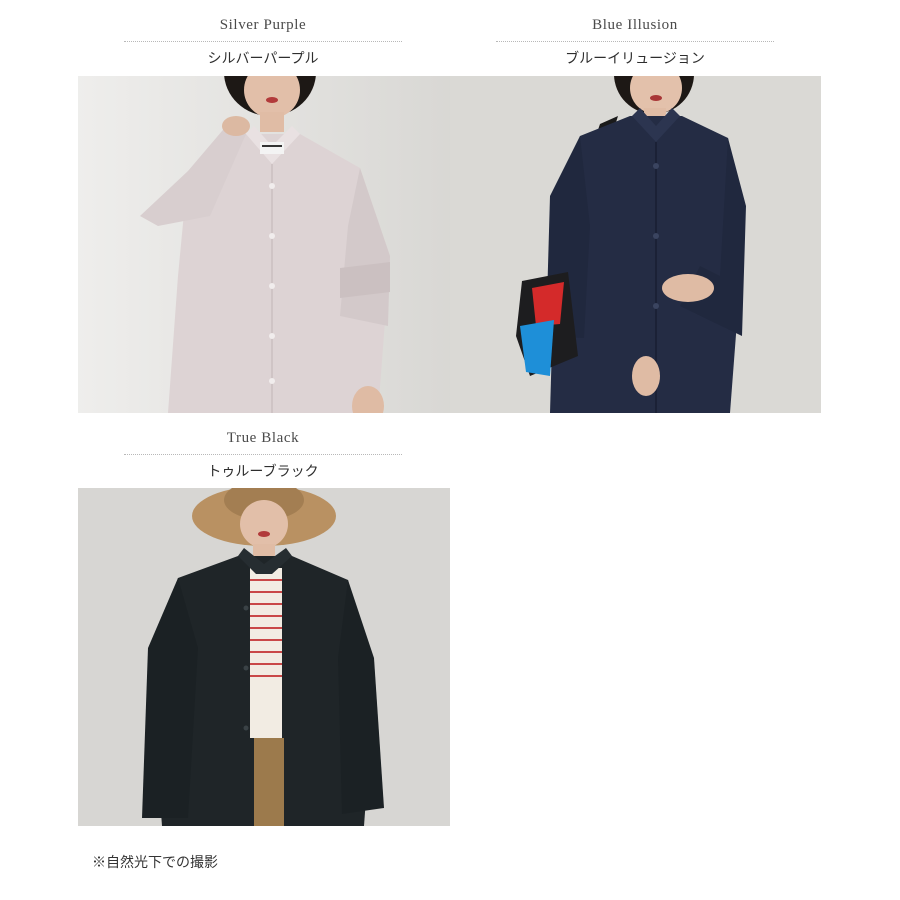  What do you see at coordinates (263, 438) in the screenshot?
I see `color-name-en-true-black: True Black` at bounding box center [263, 438].